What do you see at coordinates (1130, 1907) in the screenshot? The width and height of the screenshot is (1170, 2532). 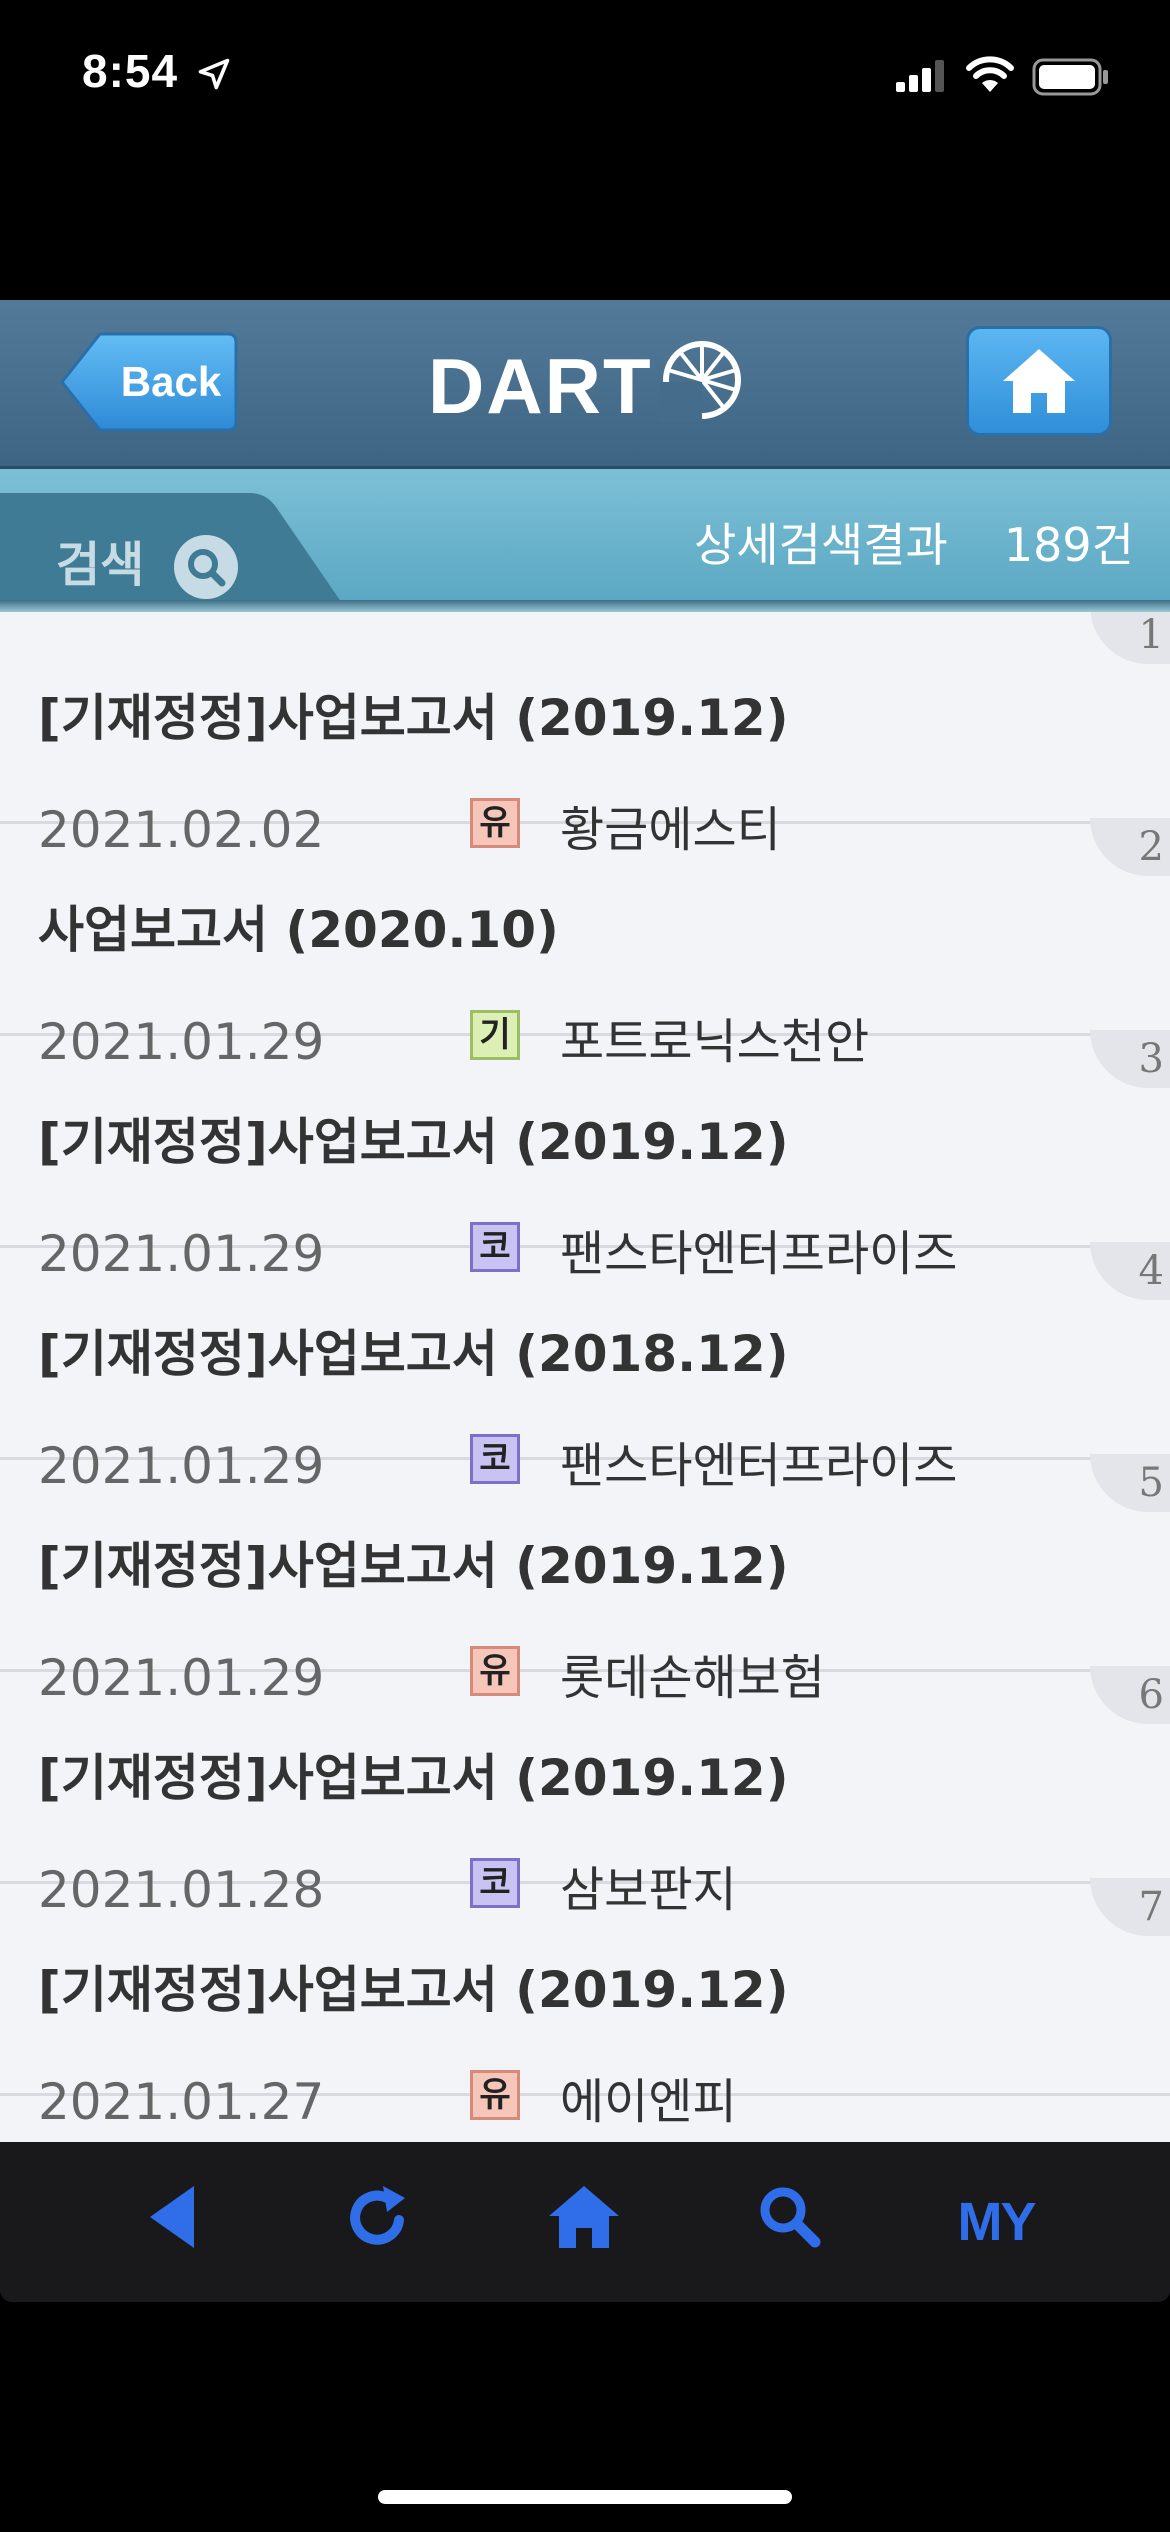 I see `item-number-tab: 7` at bounding box center [1130, 1907].